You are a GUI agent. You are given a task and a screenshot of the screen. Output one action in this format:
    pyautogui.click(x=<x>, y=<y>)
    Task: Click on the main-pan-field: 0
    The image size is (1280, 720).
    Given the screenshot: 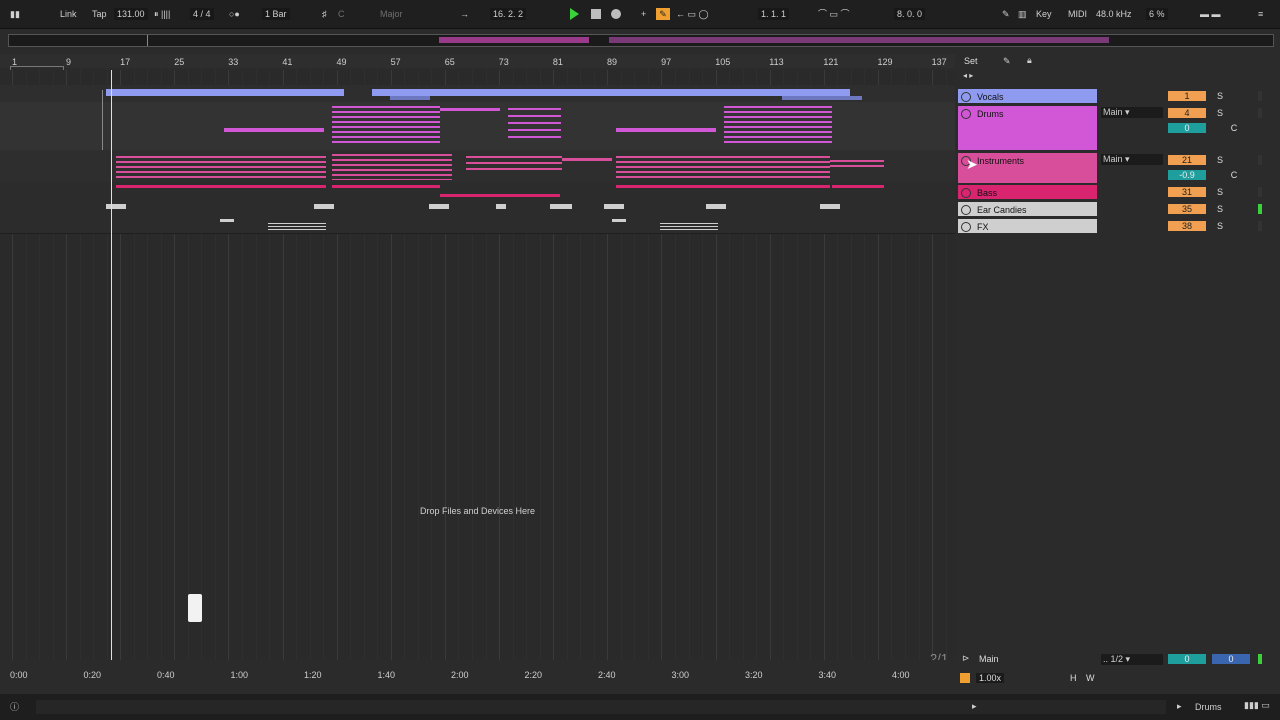 What is the action you would take?
    pyautogui.click(x=1231, y=659)
    